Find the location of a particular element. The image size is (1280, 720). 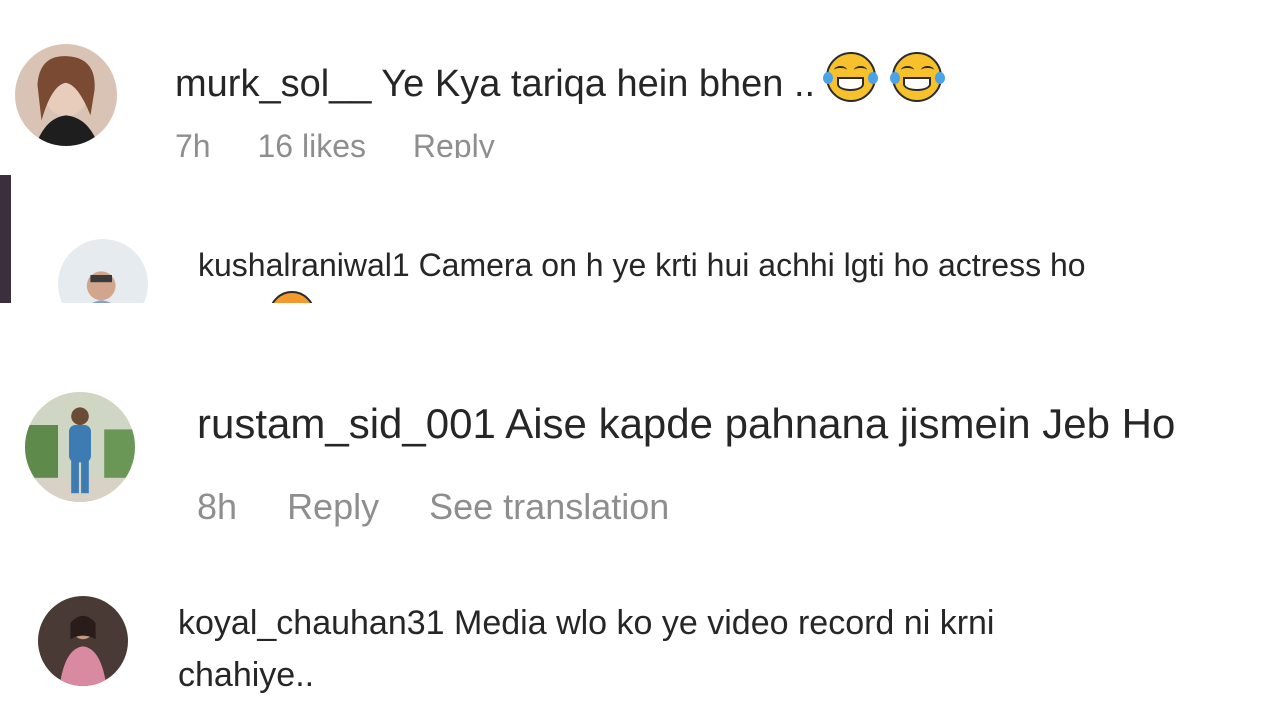

comment-meta: 8h Reply See translation is located at coordinates (433, 507).